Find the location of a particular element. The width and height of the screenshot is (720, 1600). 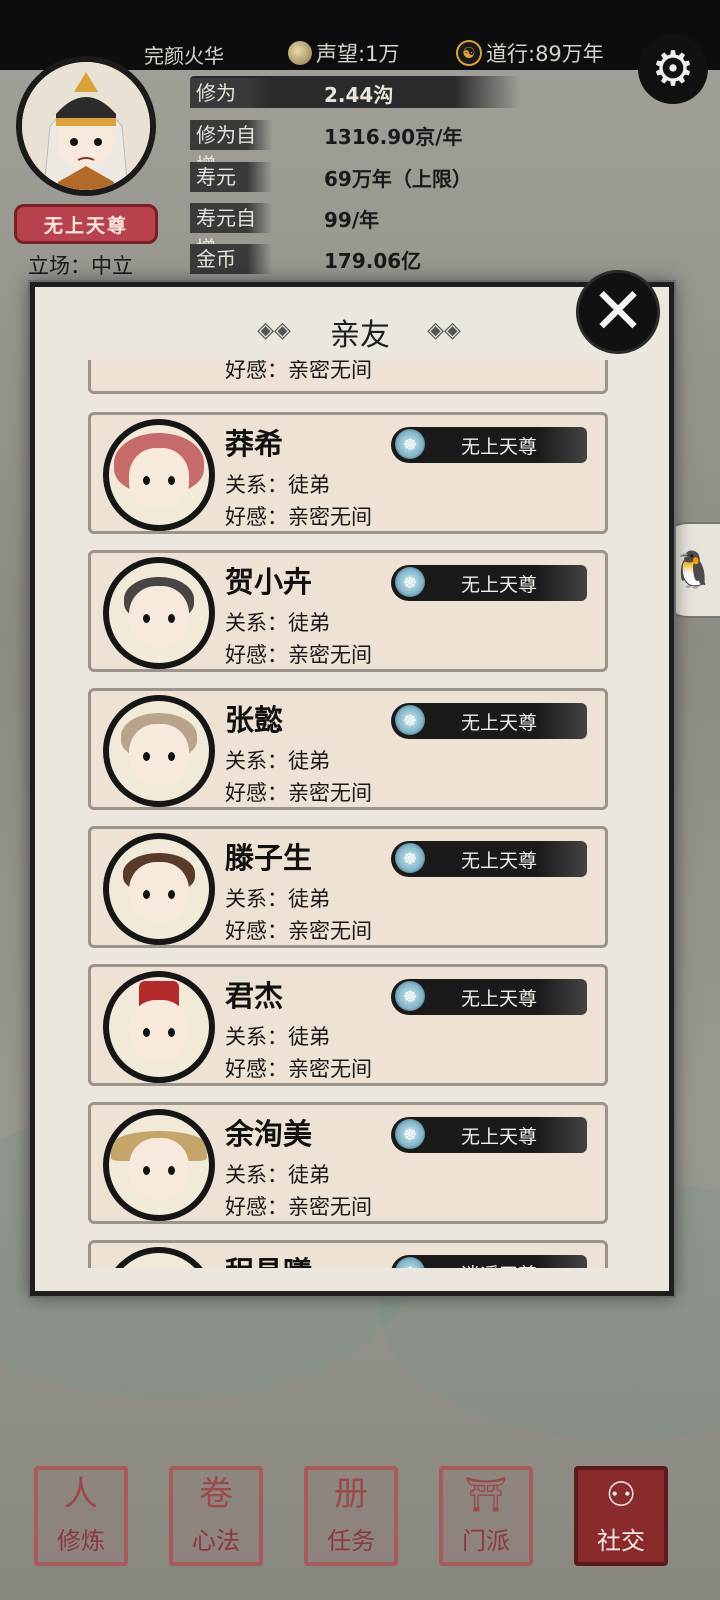

reputation-stat: 声望:1万 is located at coordinates (343, 53).